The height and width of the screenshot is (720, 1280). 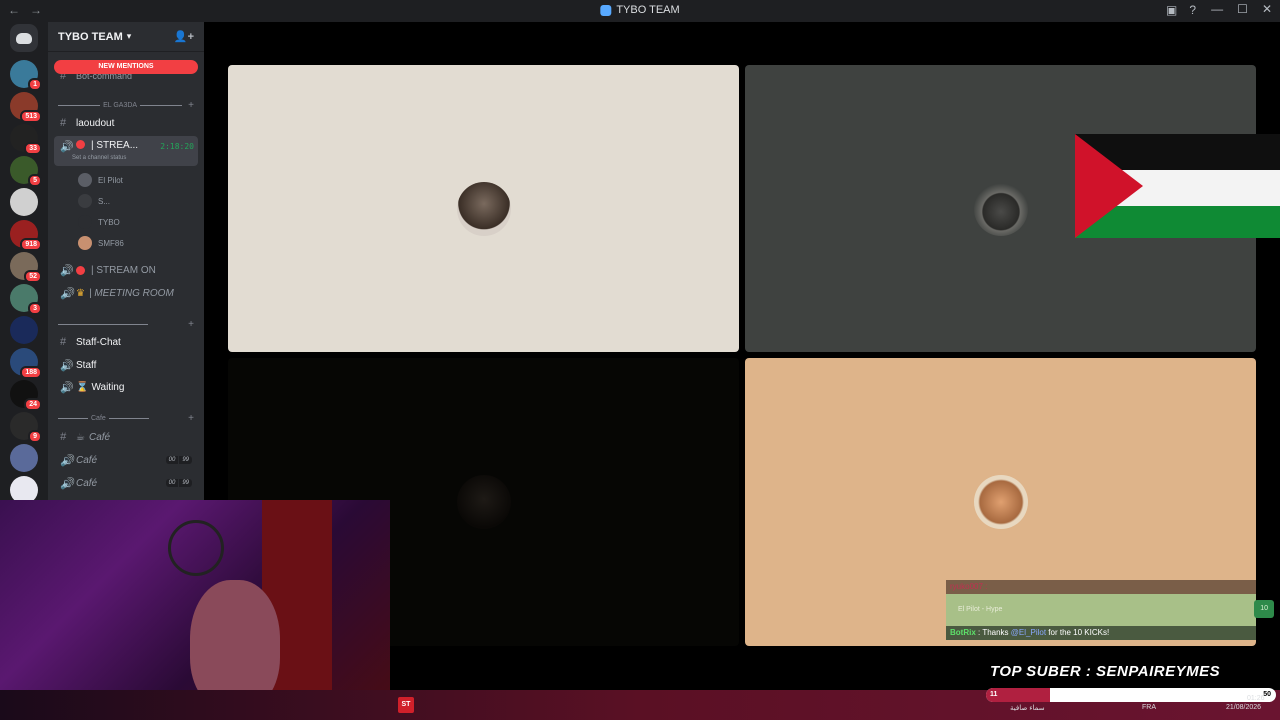 I want to click on server-9-icon, so click(x=24, y=330).